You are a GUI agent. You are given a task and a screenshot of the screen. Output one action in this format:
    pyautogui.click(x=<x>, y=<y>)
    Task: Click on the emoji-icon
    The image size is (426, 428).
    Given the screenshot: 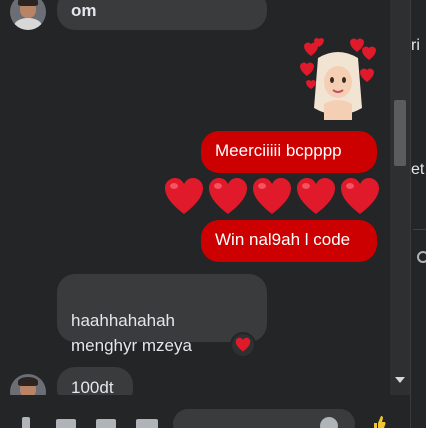 What is the action you would take?
    pyautogui.click(x=329, y=422)
    